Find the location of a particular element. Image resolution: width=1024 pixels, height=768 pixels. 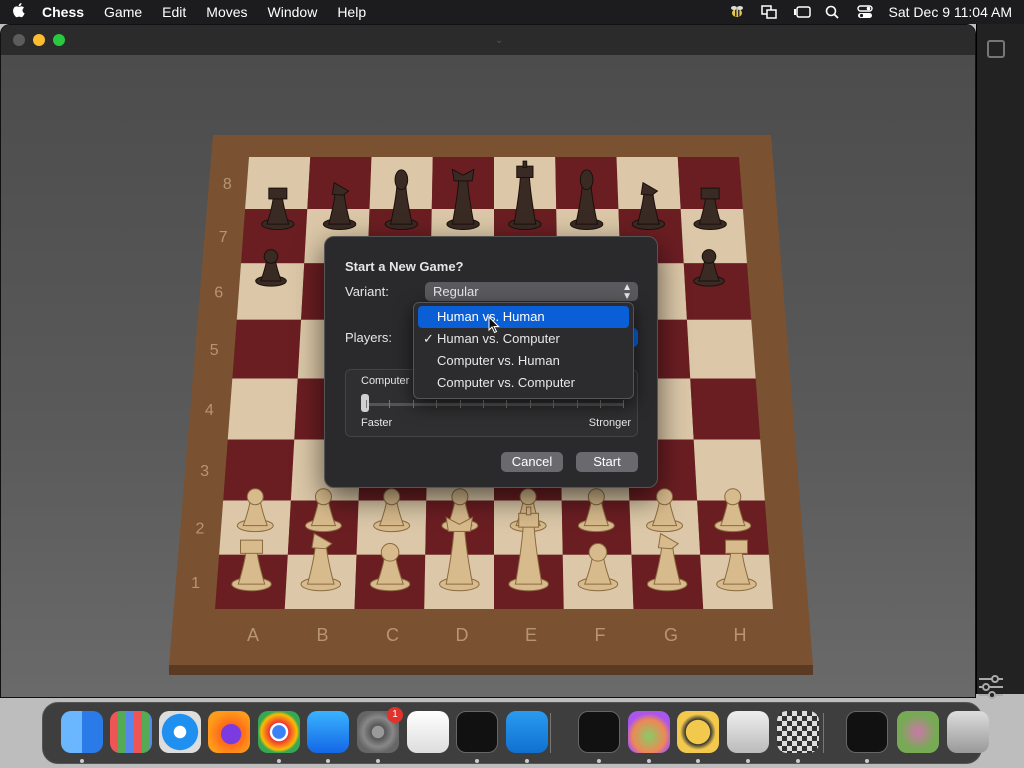

strength-slider-thumb is located at coordinates (365, 403).